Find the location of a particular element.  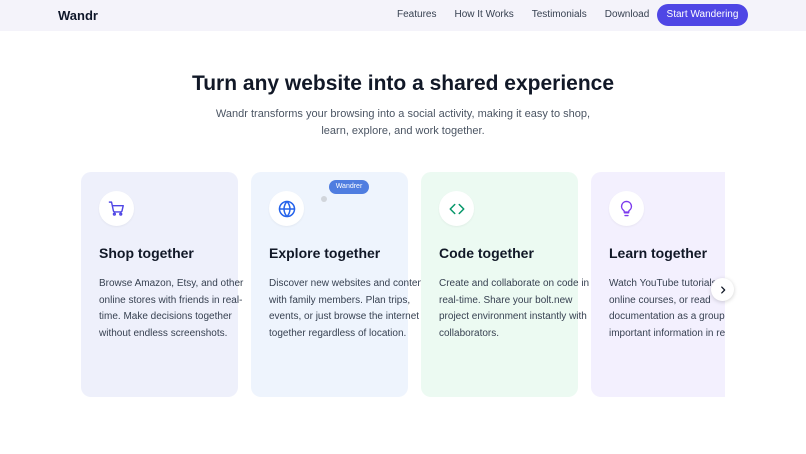

card-title: Code together is located at coordinates (486, 253).